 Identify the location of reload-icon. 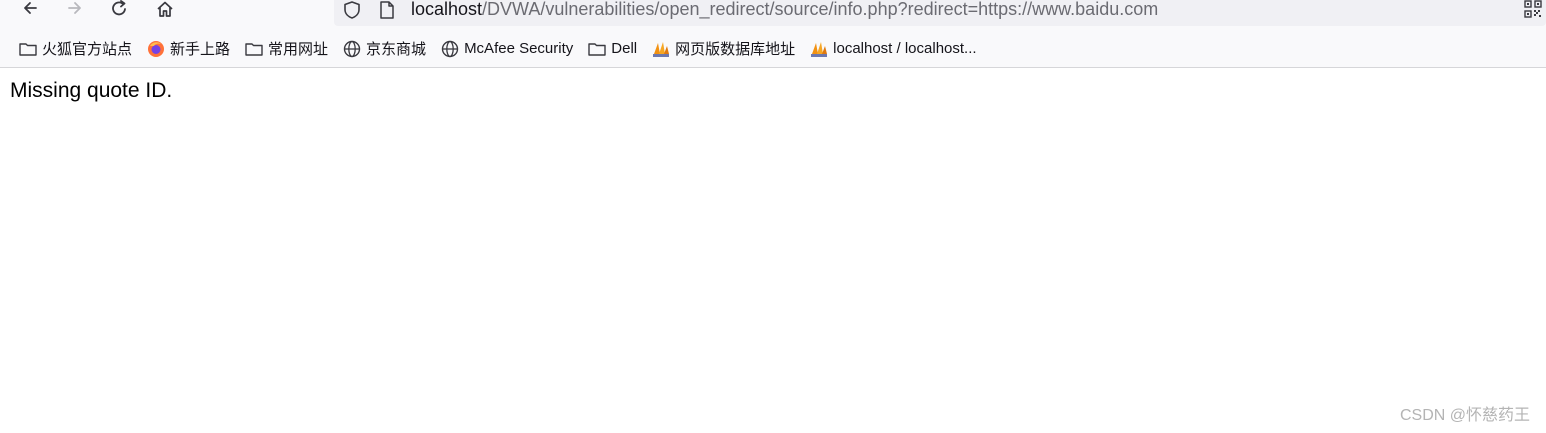
(119, 8).